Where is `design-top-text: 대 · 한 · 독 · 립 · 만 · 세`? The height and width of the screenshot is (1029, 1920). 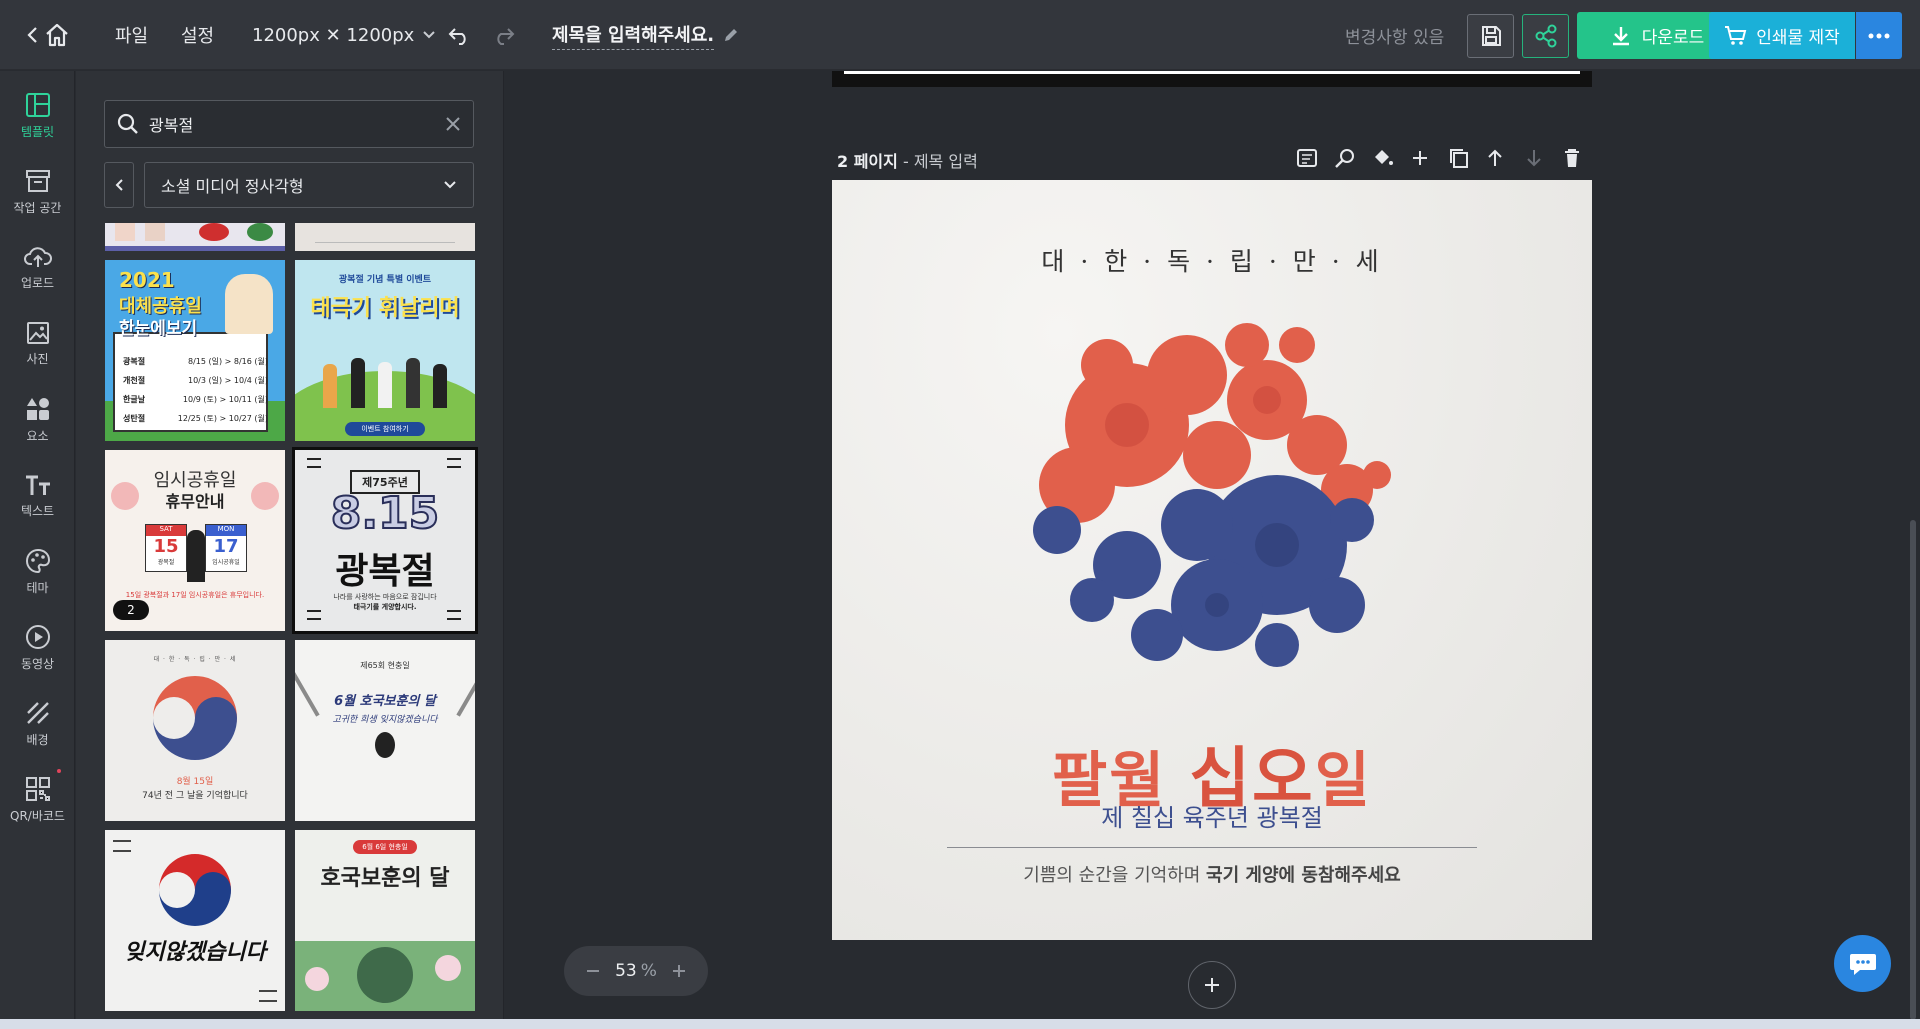
design-top-text: 대 · 한 · 독 · 립 · 만 · 세 is located at coordinates (1212, 260).